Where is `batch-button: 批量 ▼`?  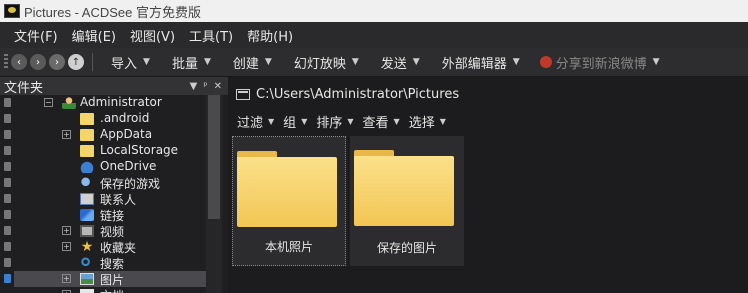 batch-button: 批量 ▼ is located at coordinates (191, 62).